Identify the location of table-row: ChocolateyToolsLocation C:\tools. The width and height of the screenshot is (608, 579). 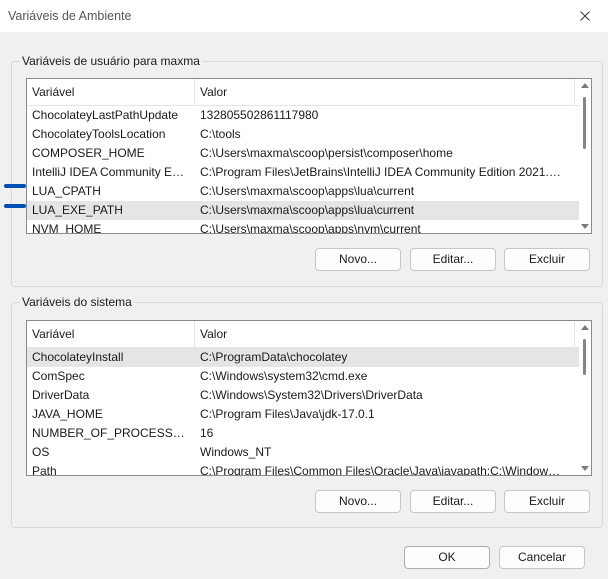
(309, 134).